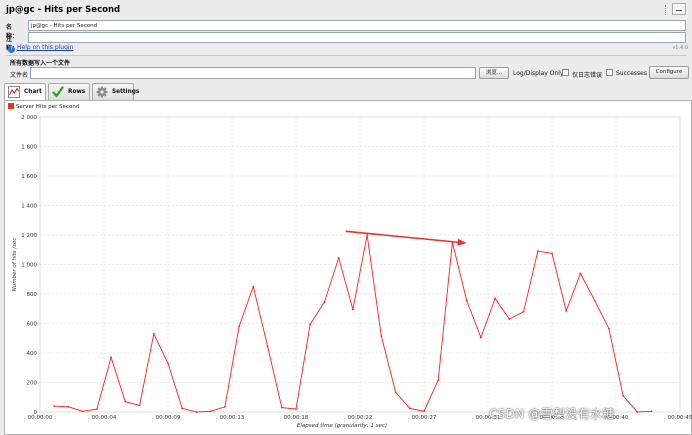 The width and height of the screenshot is (692, 435). What do you see at coordinates (32, 295) in the screenshot?
I see `y-tick-label: 800` at bounding box center [32, 295].